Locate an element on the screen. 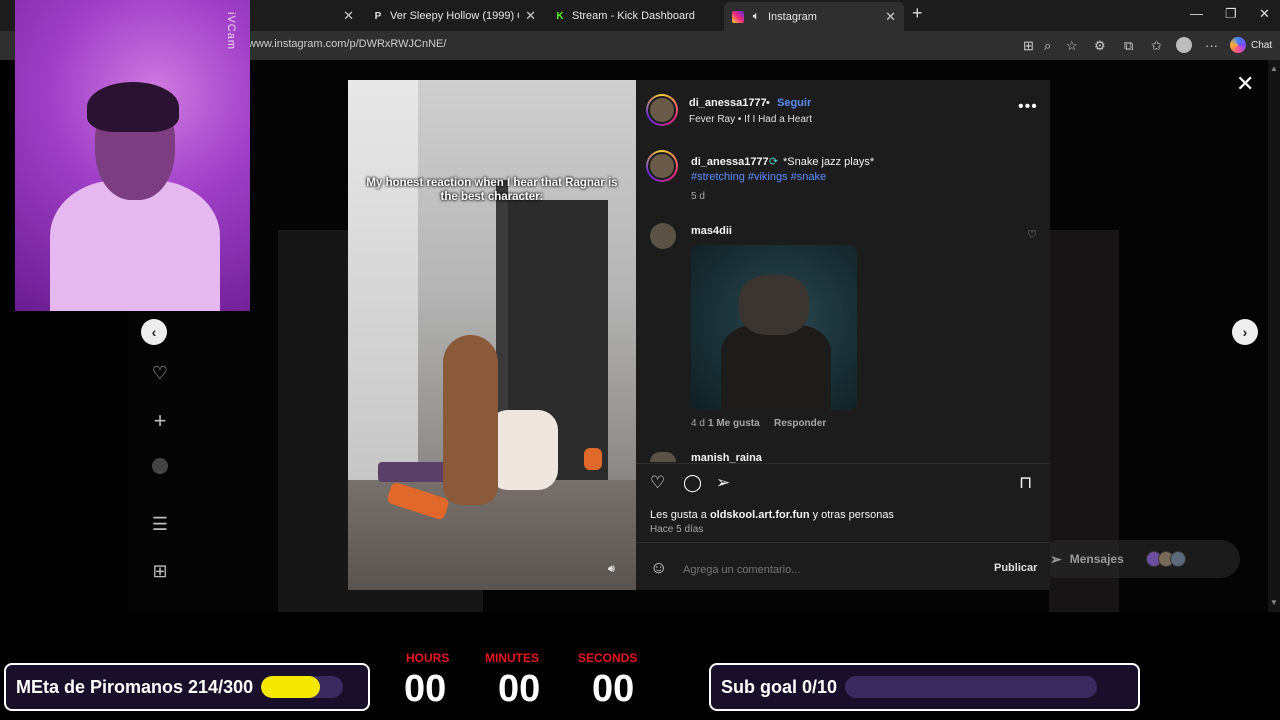  close-modal-icon: ✕ is located at coordinates (1245, 84).